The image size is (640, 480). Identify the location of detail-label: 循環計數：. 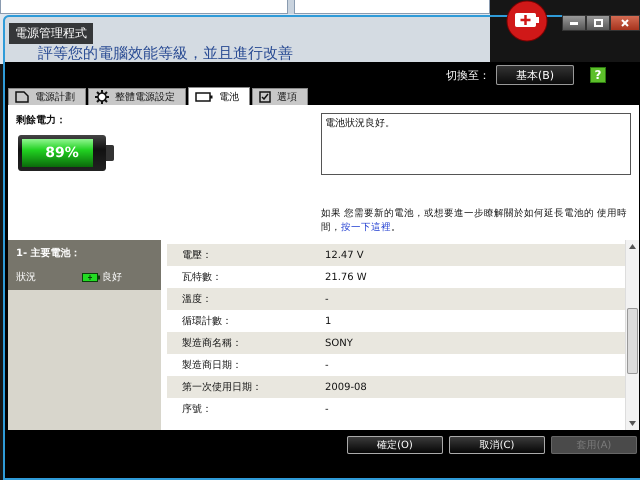
(207, 321).